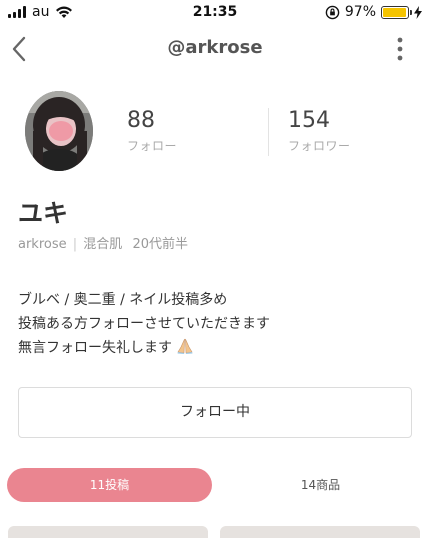  I want to click on followers-count: 154, so click(309, 120).